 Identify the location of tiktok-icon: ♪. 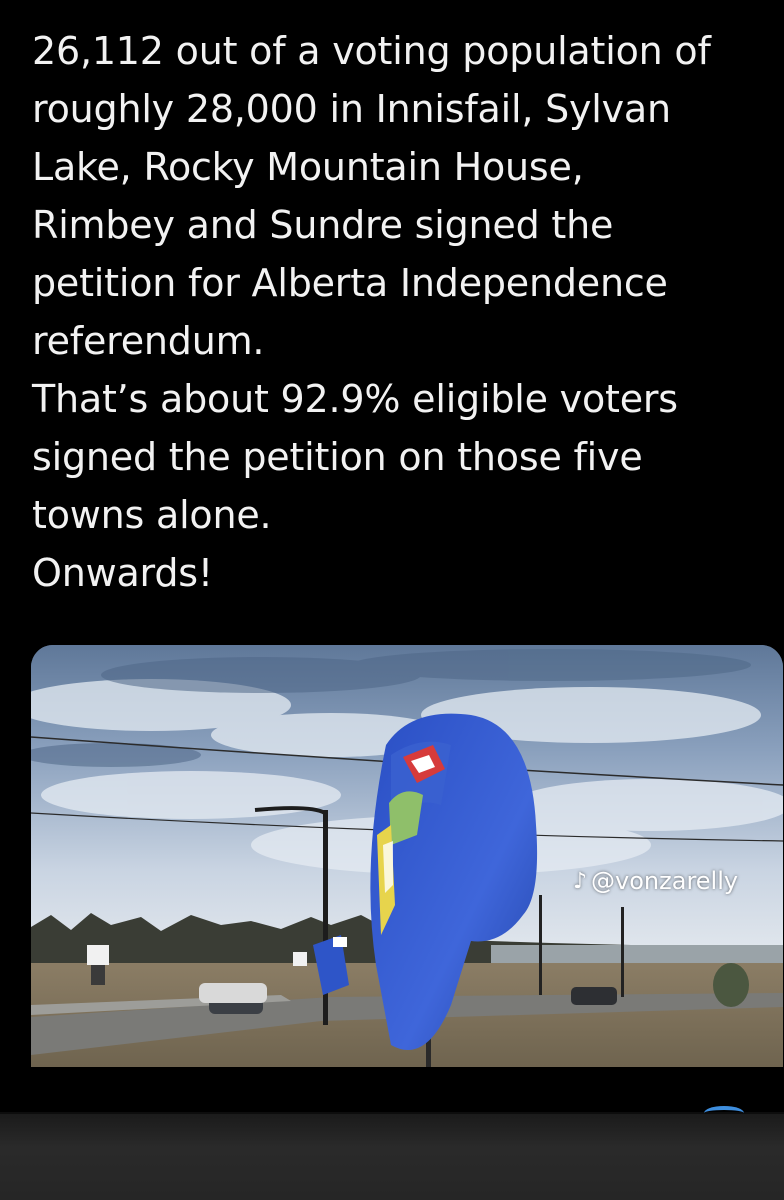
(580, 881).